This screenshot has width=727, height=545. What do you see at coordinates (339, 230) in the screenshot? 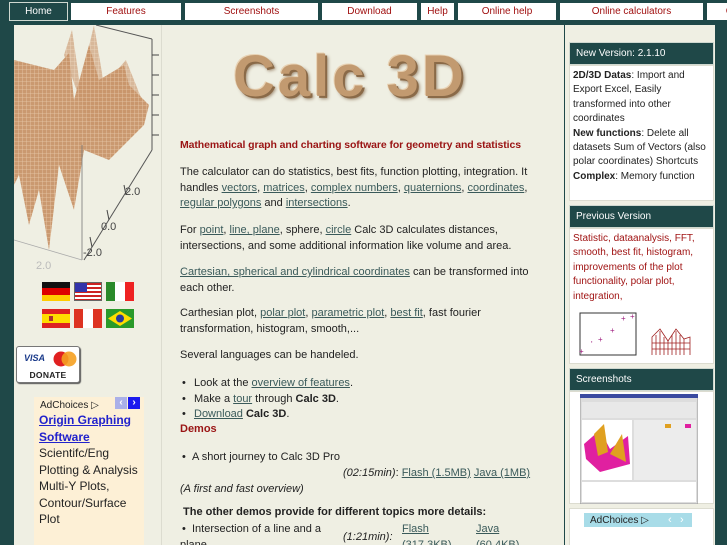
I see `link-circle: circle` at bounding box center [339, 230].